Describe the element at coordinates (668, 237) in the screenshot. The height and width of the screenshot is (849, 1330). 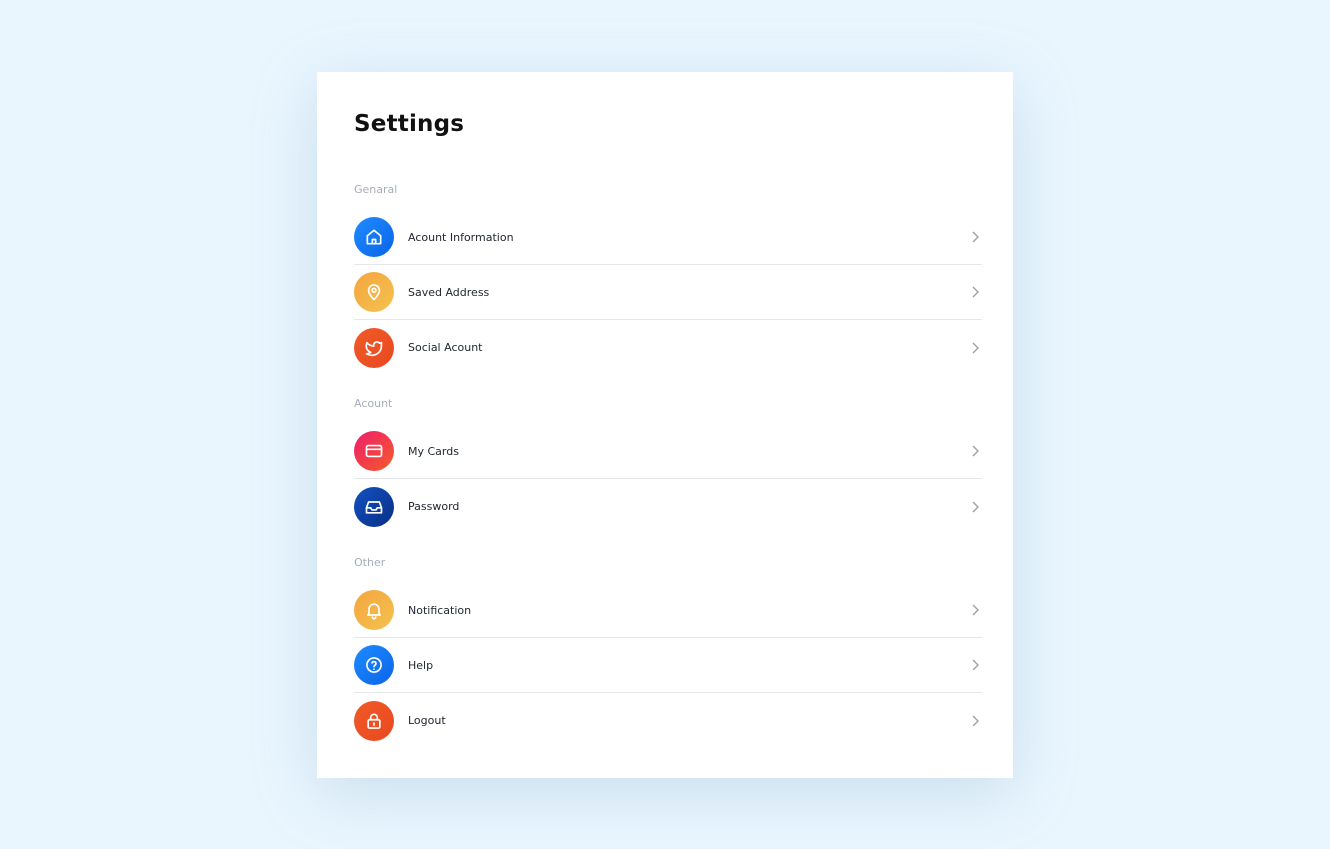
I see `settings-item-account-information: Acount Information` at that location.